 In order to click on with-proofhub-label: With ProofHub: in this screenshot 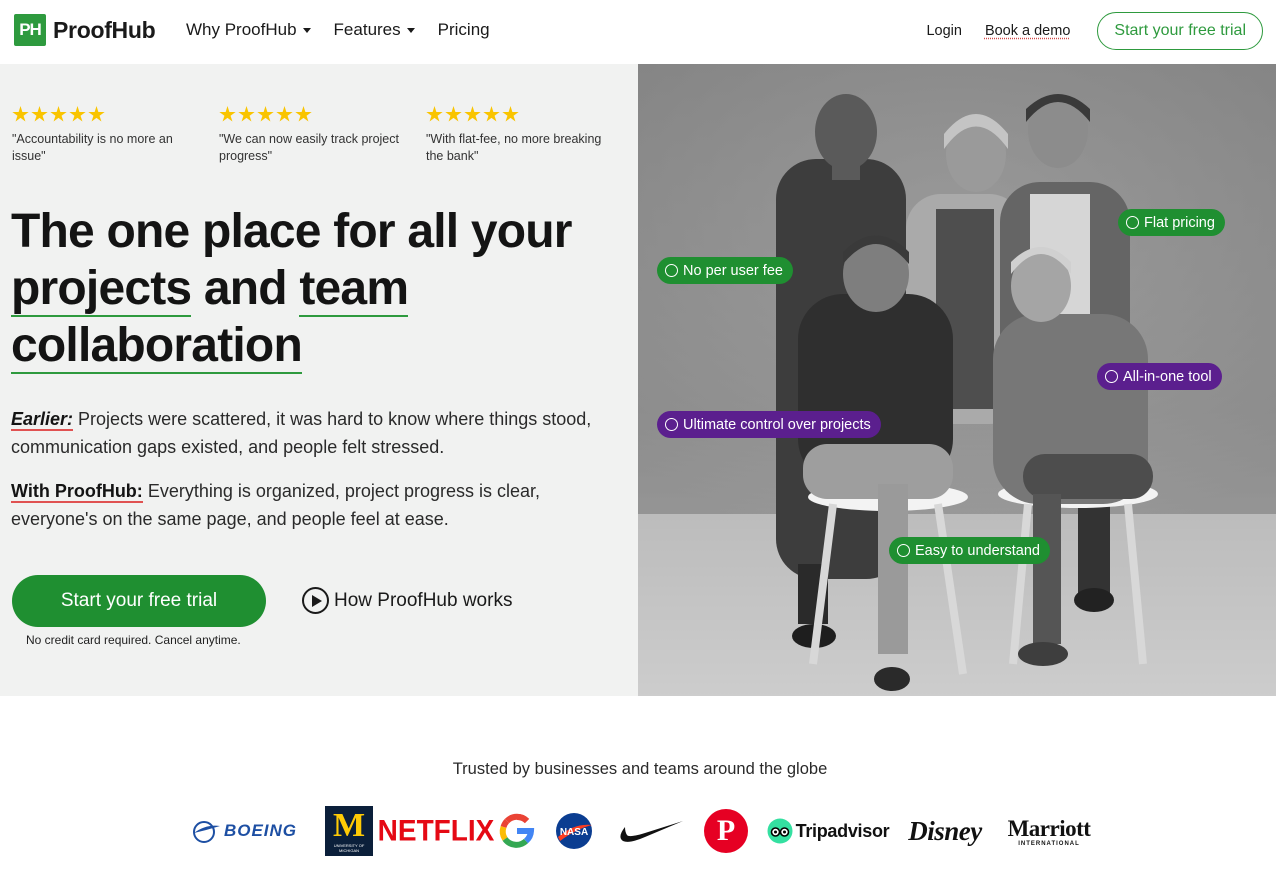, I will do `click(77, 492)`.